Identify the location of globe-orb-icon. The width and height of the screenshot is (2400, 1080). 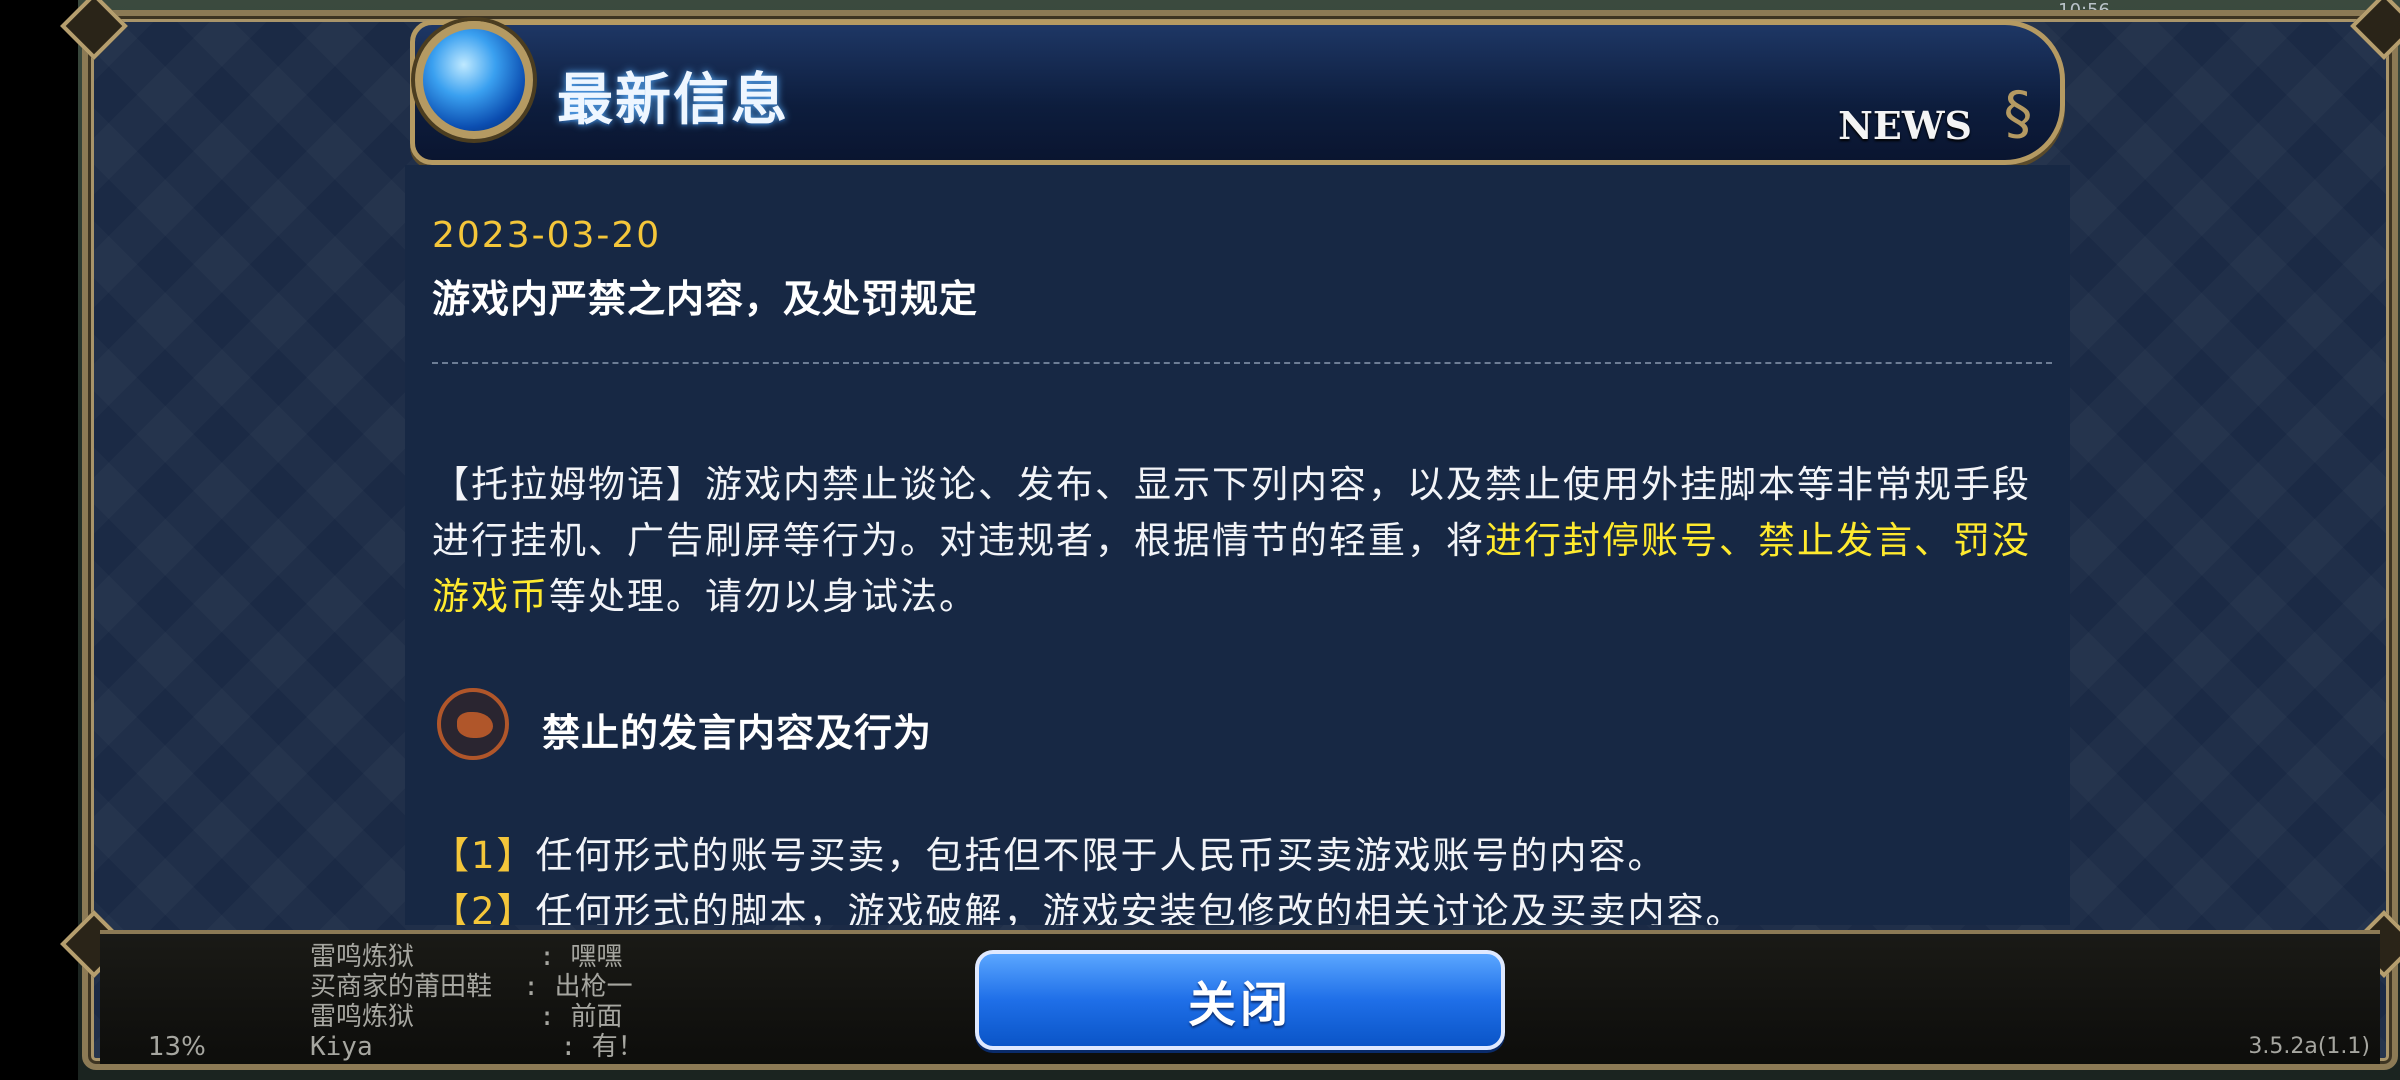
(474, 80).